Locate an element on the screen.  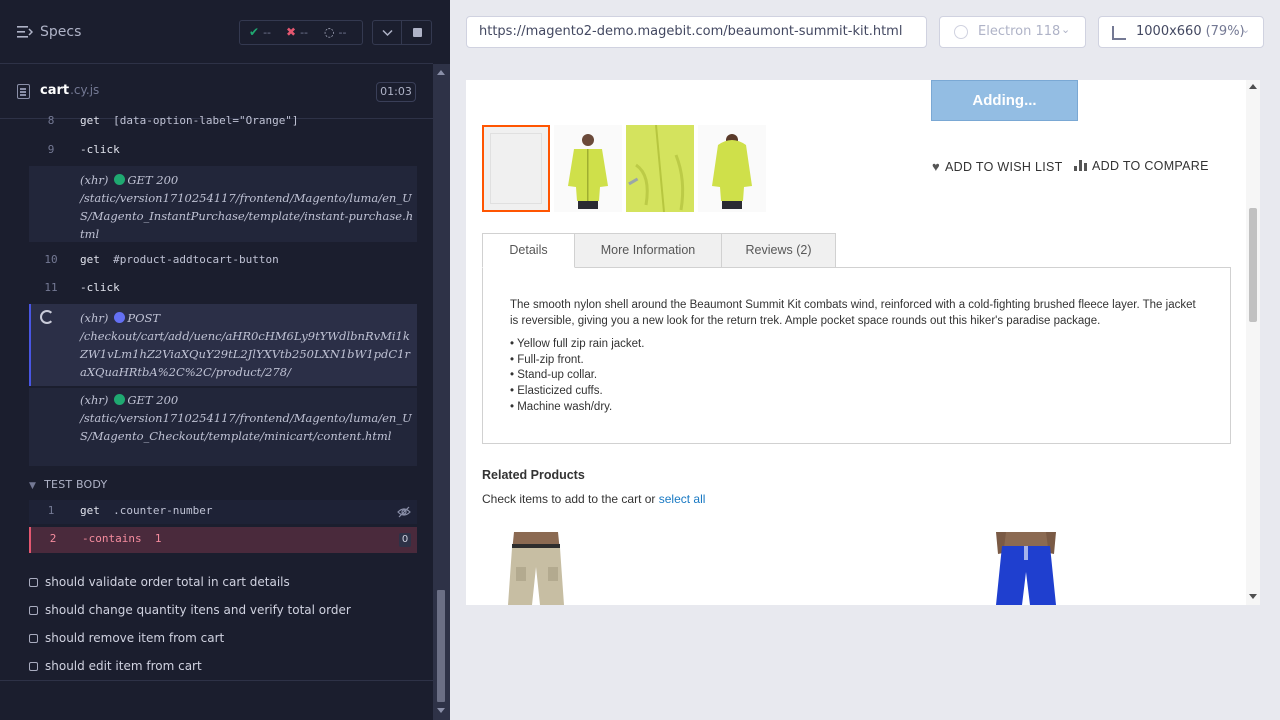
jacket-image is located at coordinates (588, 171).